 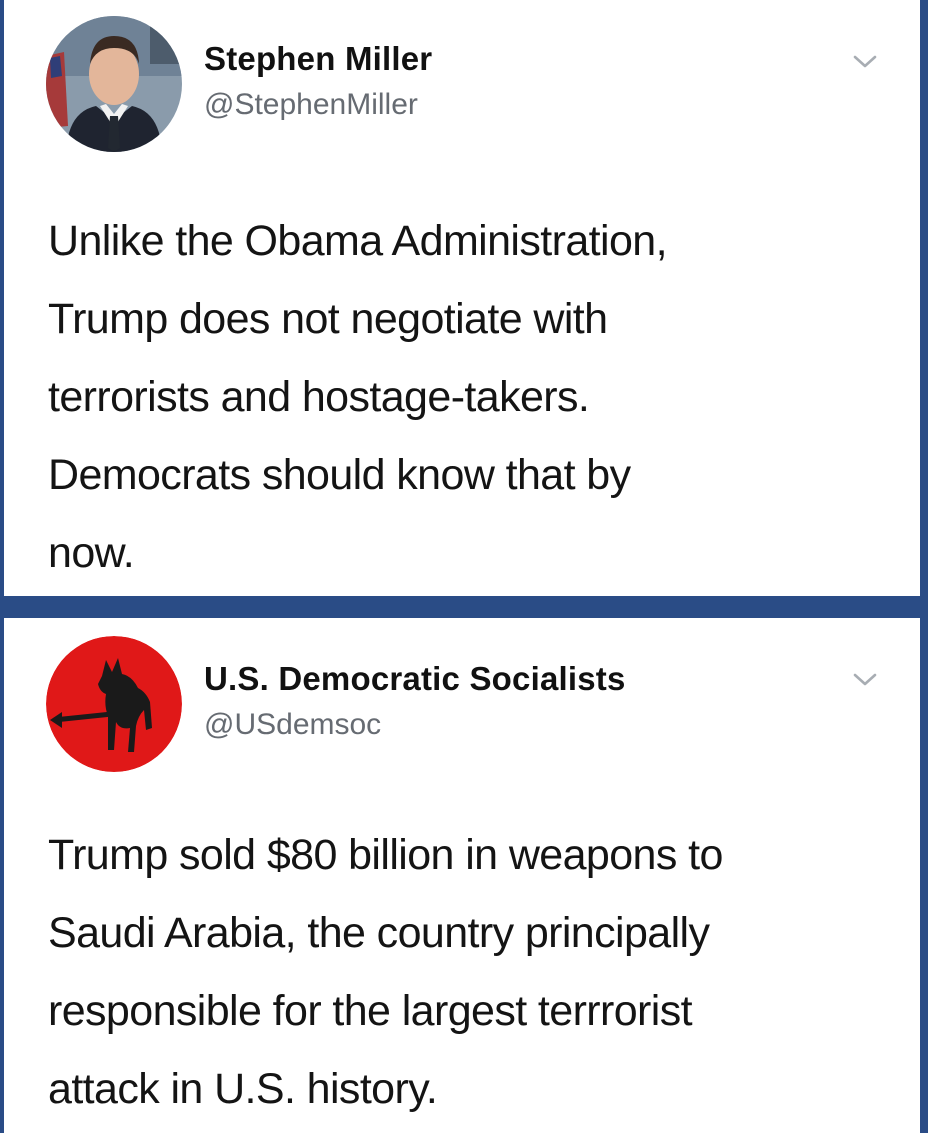 I want to click on user-handle: @USdemsoc, so click(x=292, y=725).